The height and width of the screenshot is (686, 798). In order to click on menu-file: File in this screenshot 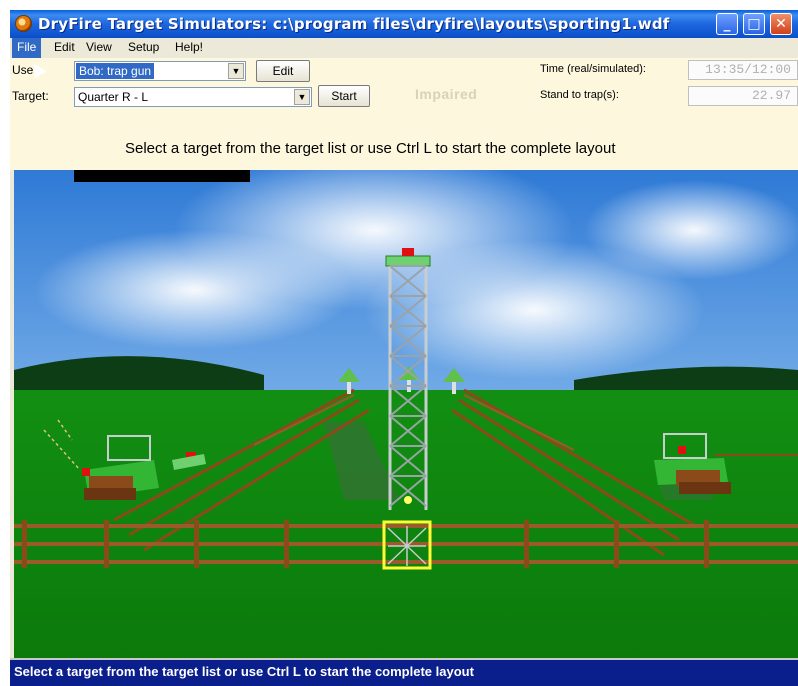, I will do `click(27, 48)`.